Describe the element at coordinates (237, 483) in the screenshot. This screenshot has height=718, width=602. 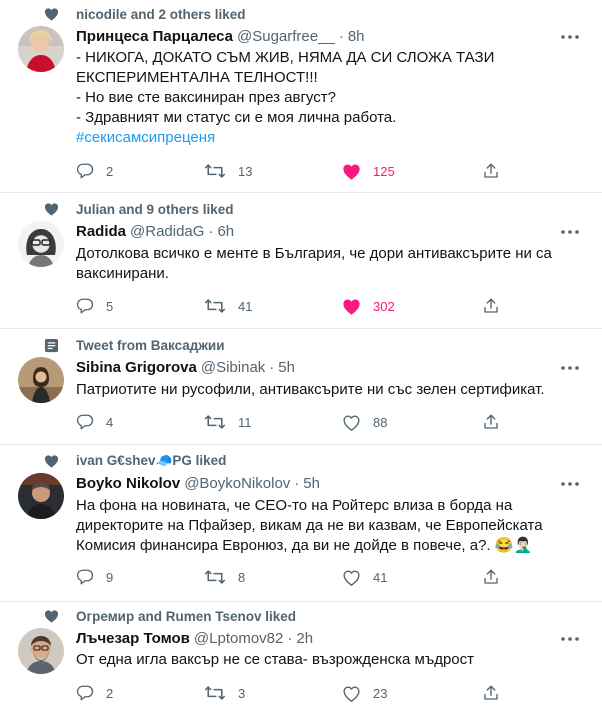
I see `username: @BoykoNikolov` at that location.